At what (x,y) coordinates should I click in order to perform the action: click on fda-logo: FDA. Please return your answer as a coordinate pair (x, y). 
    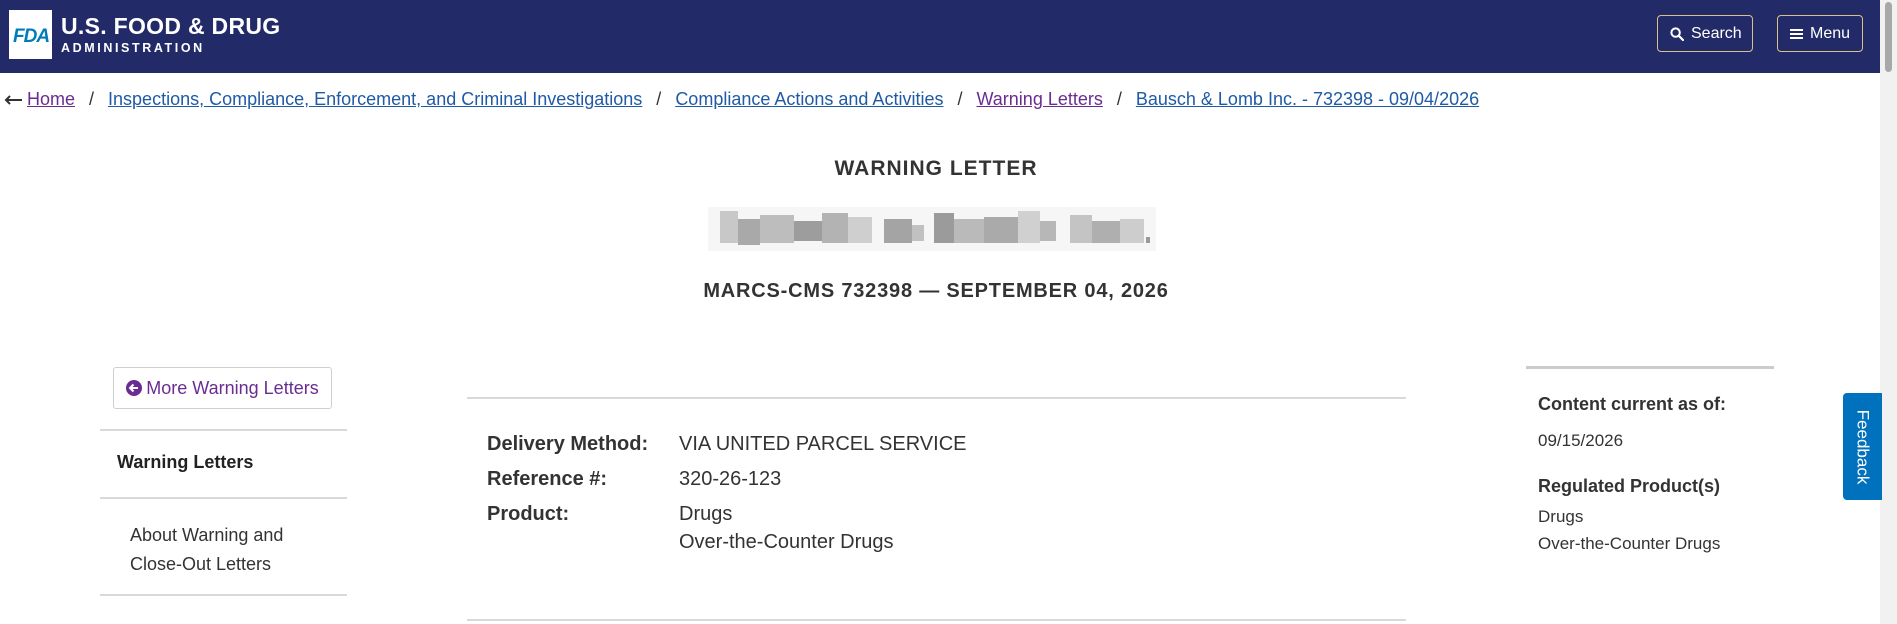
    Looking at the image, I should click on (30, 34).